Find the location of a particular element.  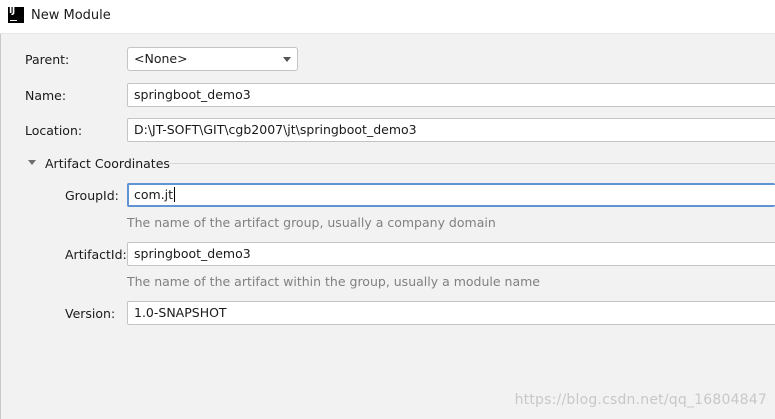

watermark-text: https://blog.csdn.net/qq_16804847 is located at coordinates (640, 400).